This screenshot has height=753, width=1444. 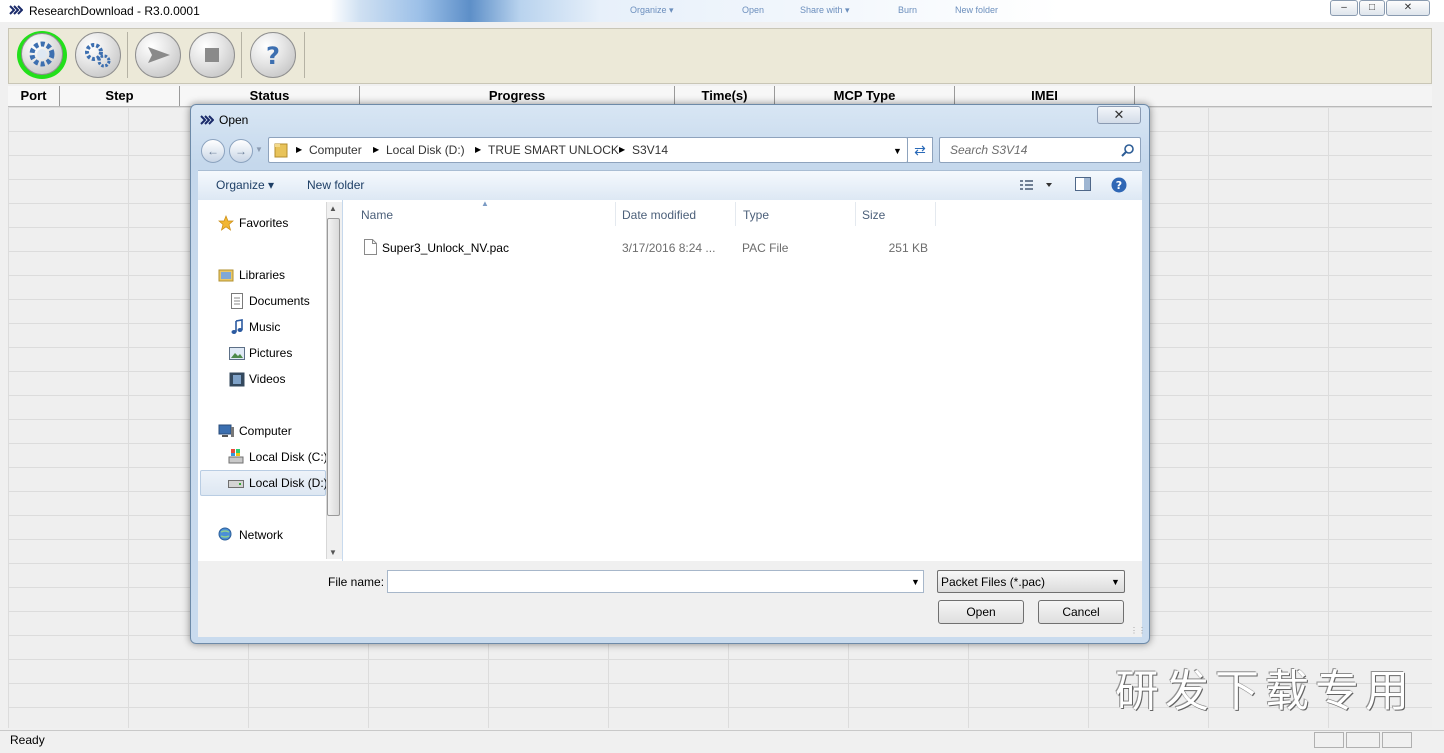 I want to click on breadcrumb-true-smart-unlock: TRUE SMART UNLOCK, so click(x=553, y=150).